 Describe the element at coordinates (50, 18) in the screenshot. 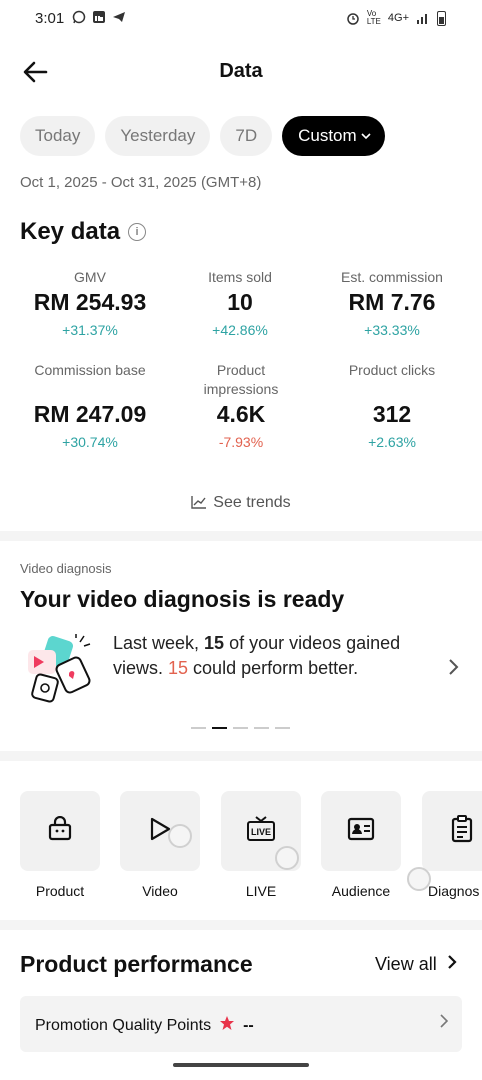

I see `status-time: 3:01` at that location.